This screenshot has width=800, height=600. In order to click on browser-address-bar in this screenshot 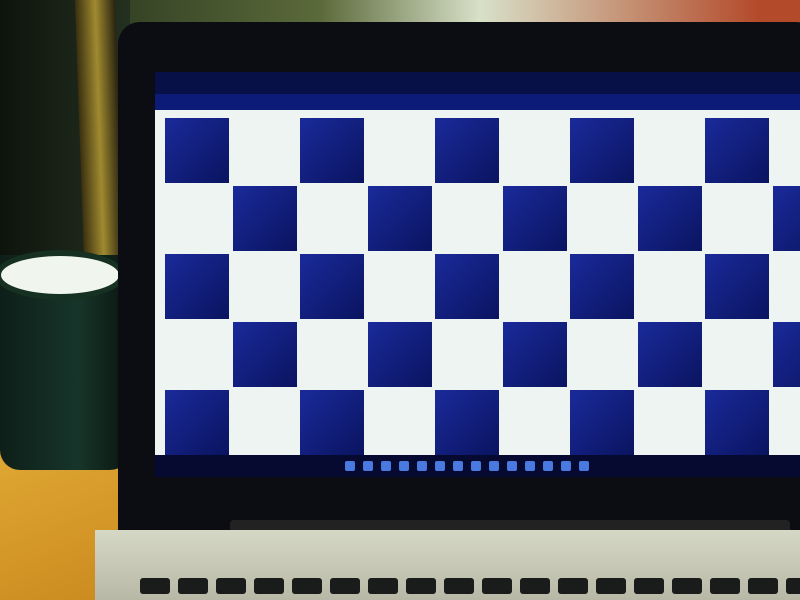, I will do `click(477, 102)`.